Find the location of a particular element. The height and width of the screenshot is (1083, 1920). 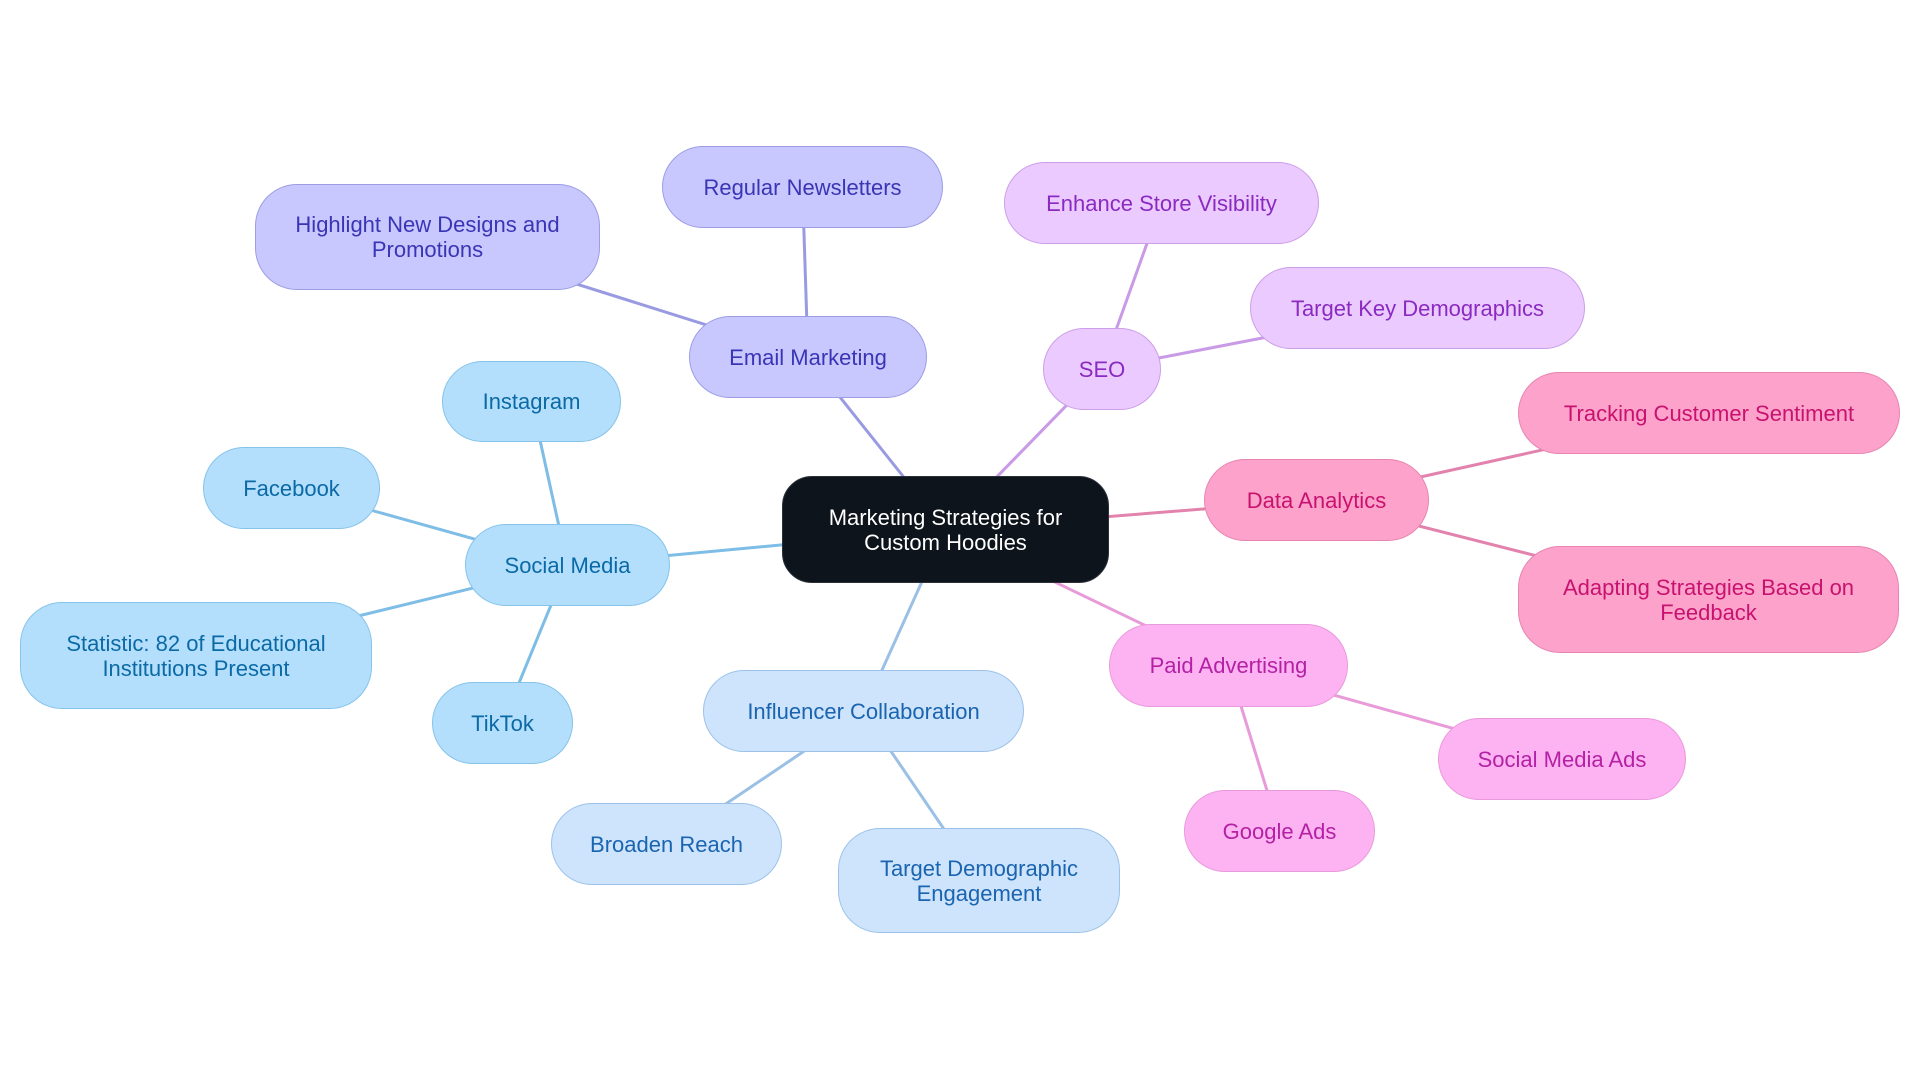

leaf-label: Instagram is located at coordinates (531, 401).